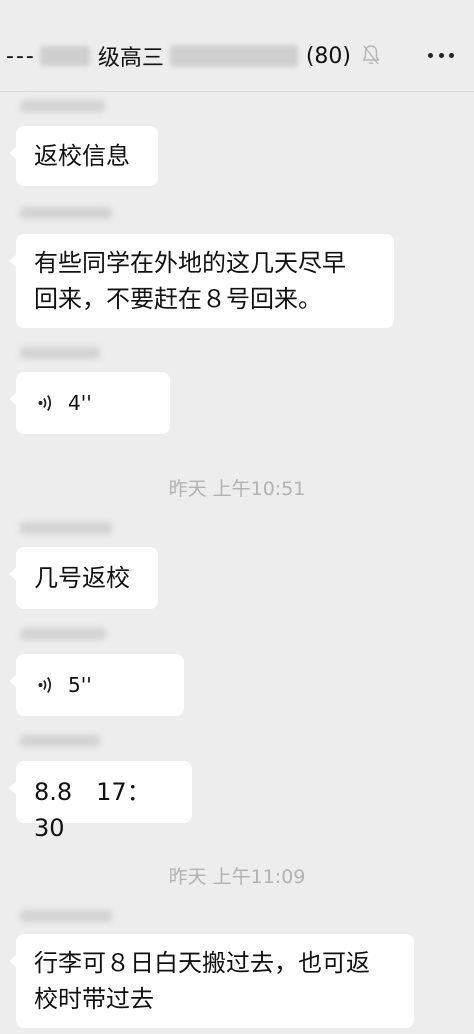  What do you see at coordinates (80, 403) in the screenshot?
I see `voice-duration: 4''` at bounding box center [80, 403].